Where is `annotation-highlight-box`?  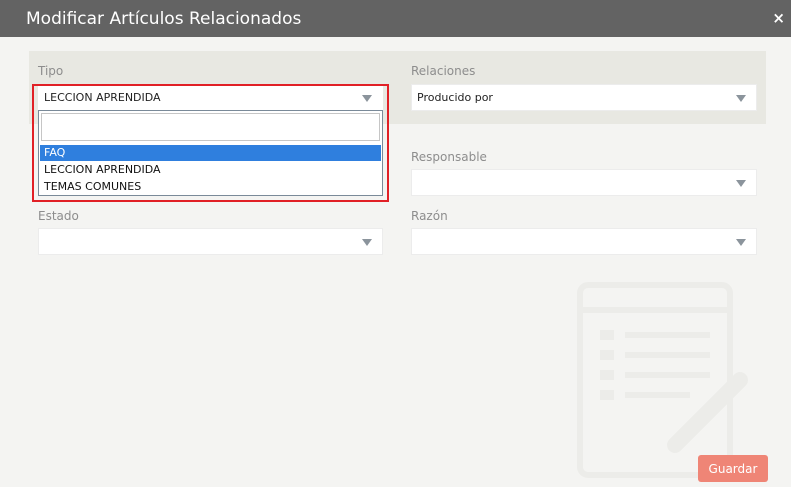
annotation-highlight-box is located at coordinates (210, 143).